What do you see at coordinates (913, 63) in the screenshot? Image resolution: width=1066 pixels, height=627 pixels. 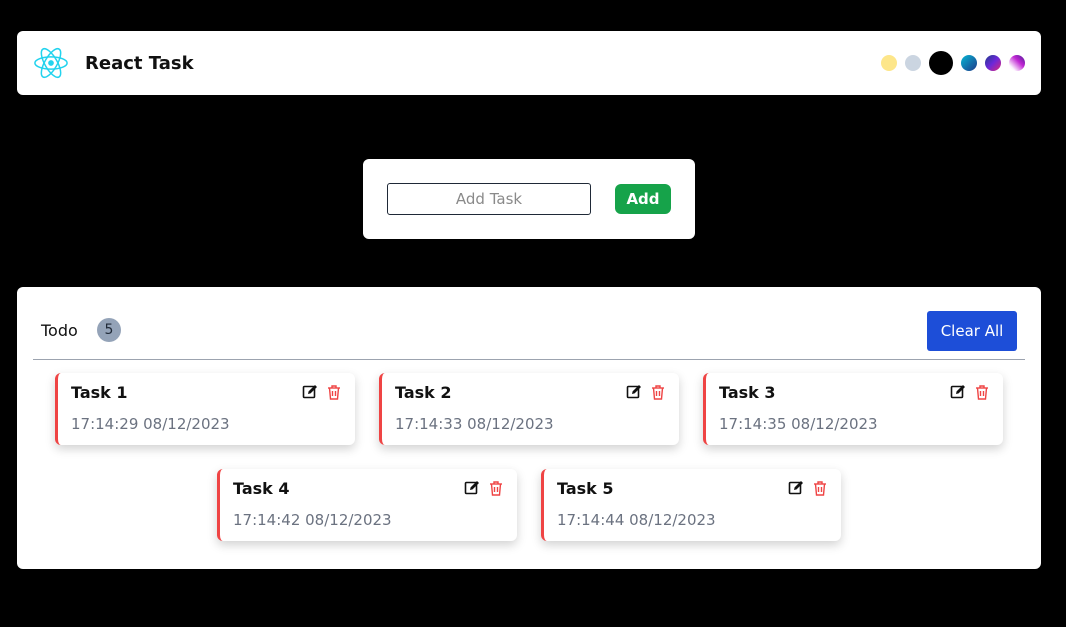 I see `theme-light-button` at bounding box center [913, 63].